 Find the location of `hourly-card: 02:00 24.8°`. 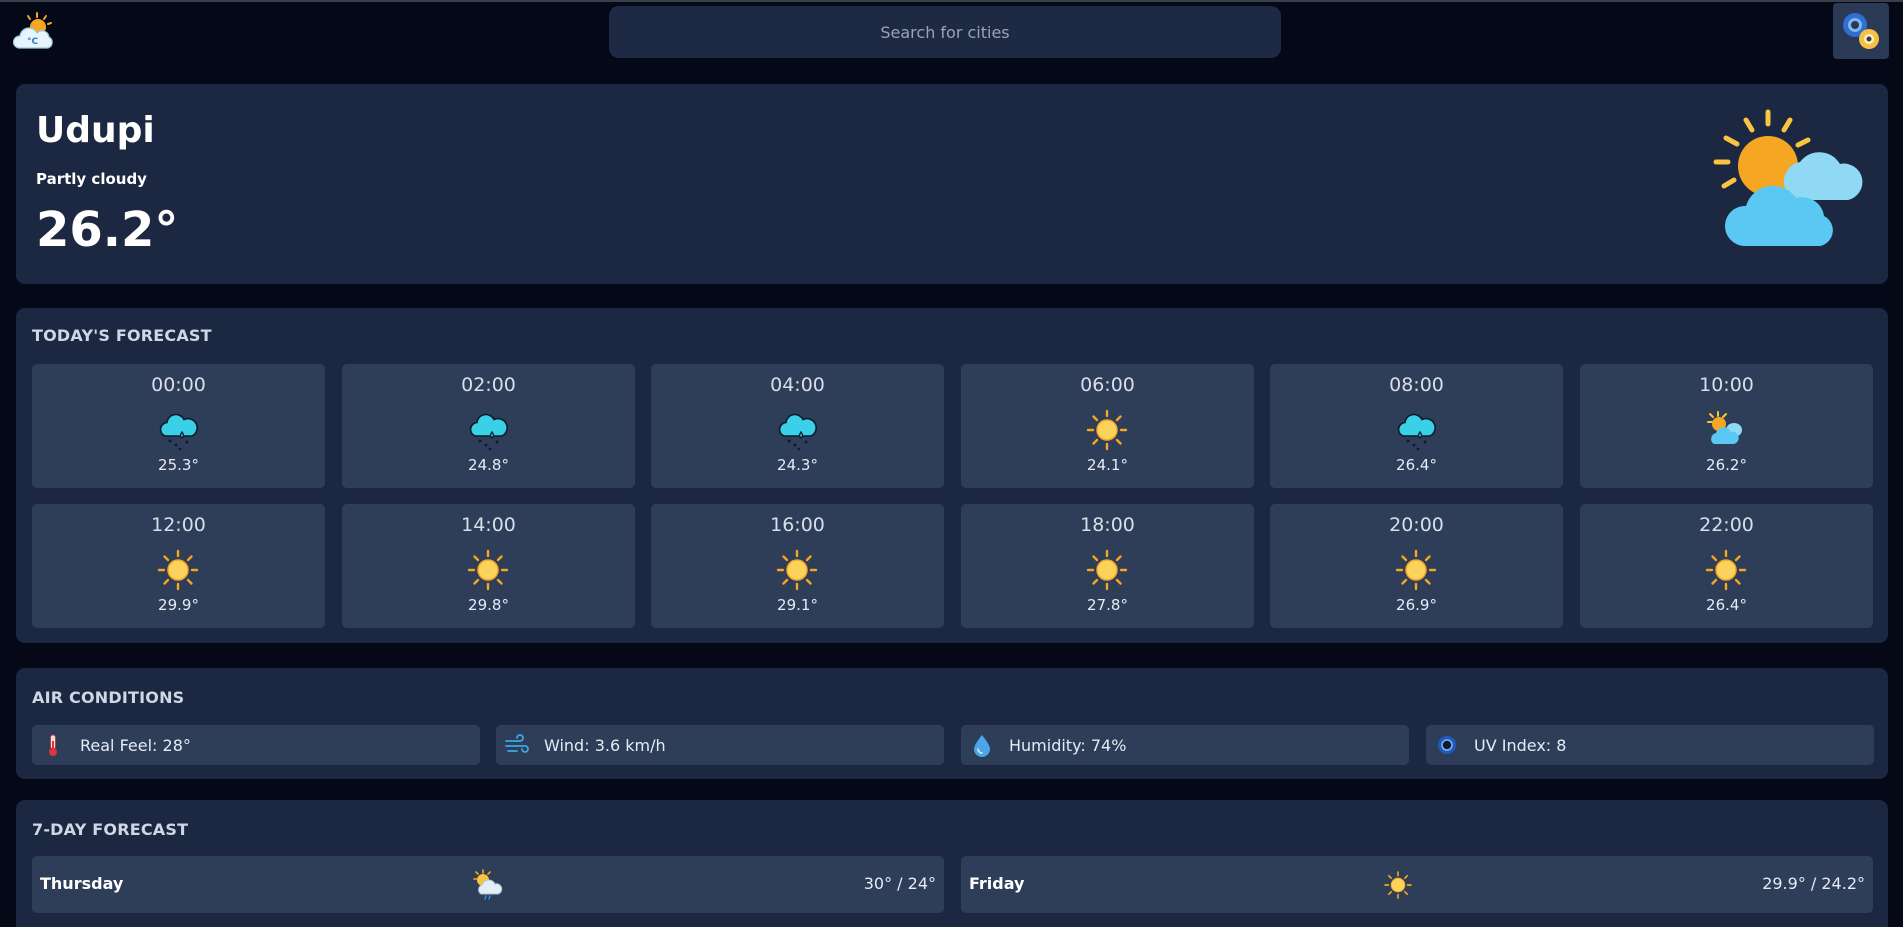

hourly-card: 02:00 24.8° is located at coordinates (488, 426).